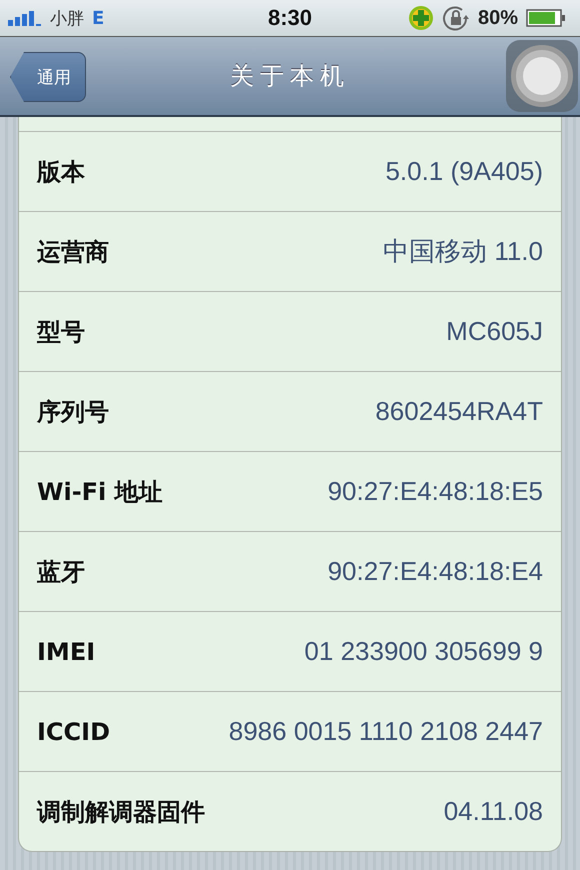 The width and height of the screenshot is (580, 870). I want to click on row-label: Wi-Fi 地址, so click(100, 492).